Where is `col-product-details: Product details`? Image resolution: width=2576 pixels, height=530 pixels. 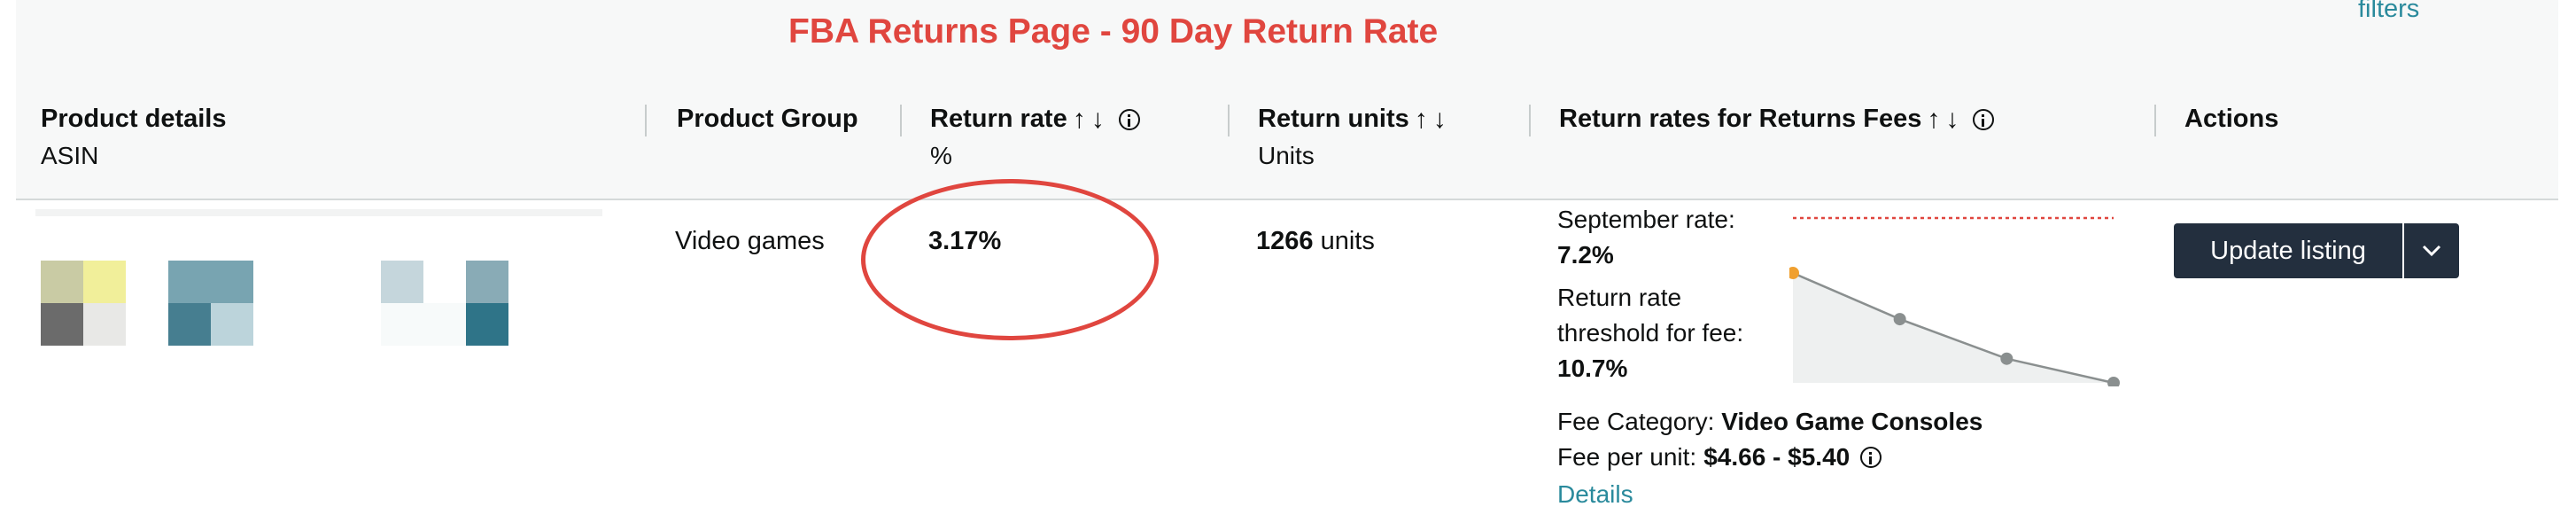
col-product-details: Product details is located at coordinates (134, 119).